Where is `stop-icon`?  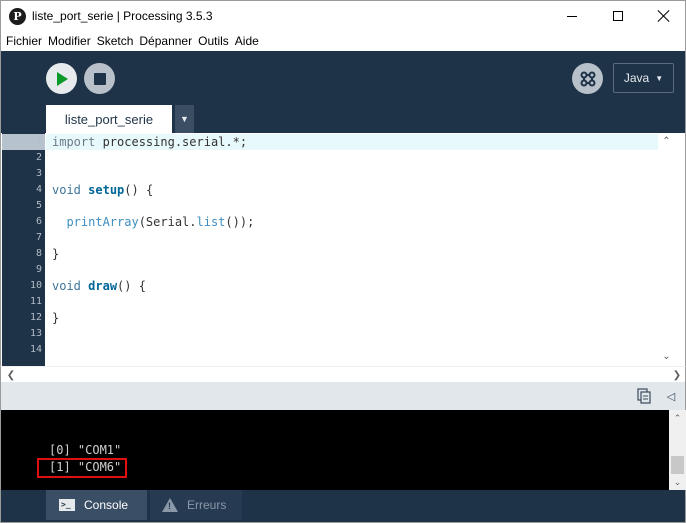 stop-icon is located at coordinates (99, 78).